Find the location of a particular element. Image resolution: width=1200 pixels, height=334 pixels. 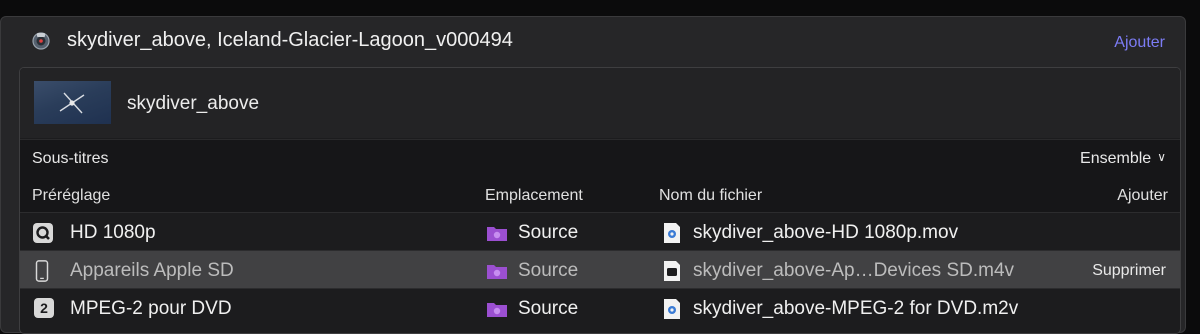

chevron-down-icon: ∨ is located at coordinates (1161, 157).